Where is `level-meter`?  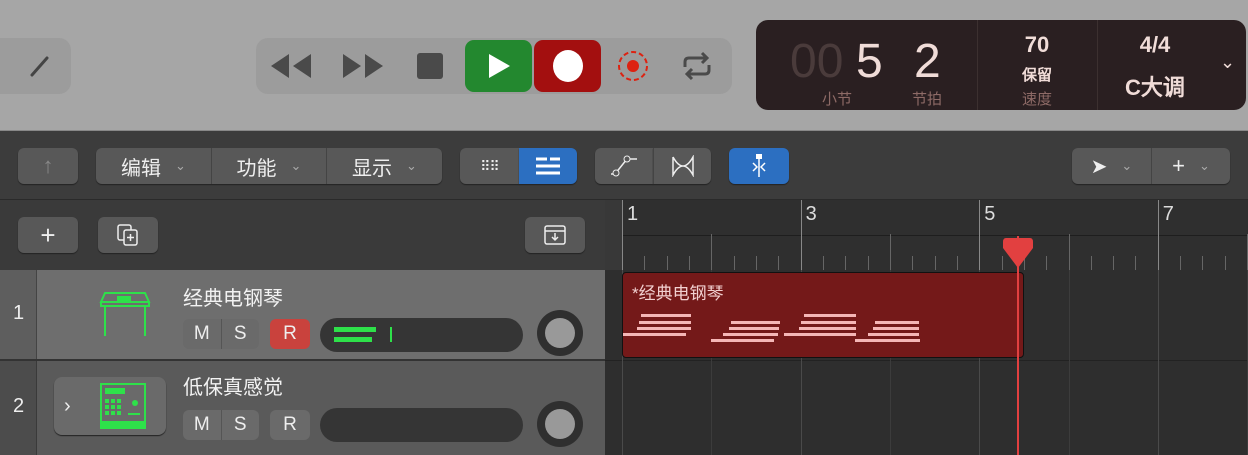 level-meter is located at coordinates (355, 329).